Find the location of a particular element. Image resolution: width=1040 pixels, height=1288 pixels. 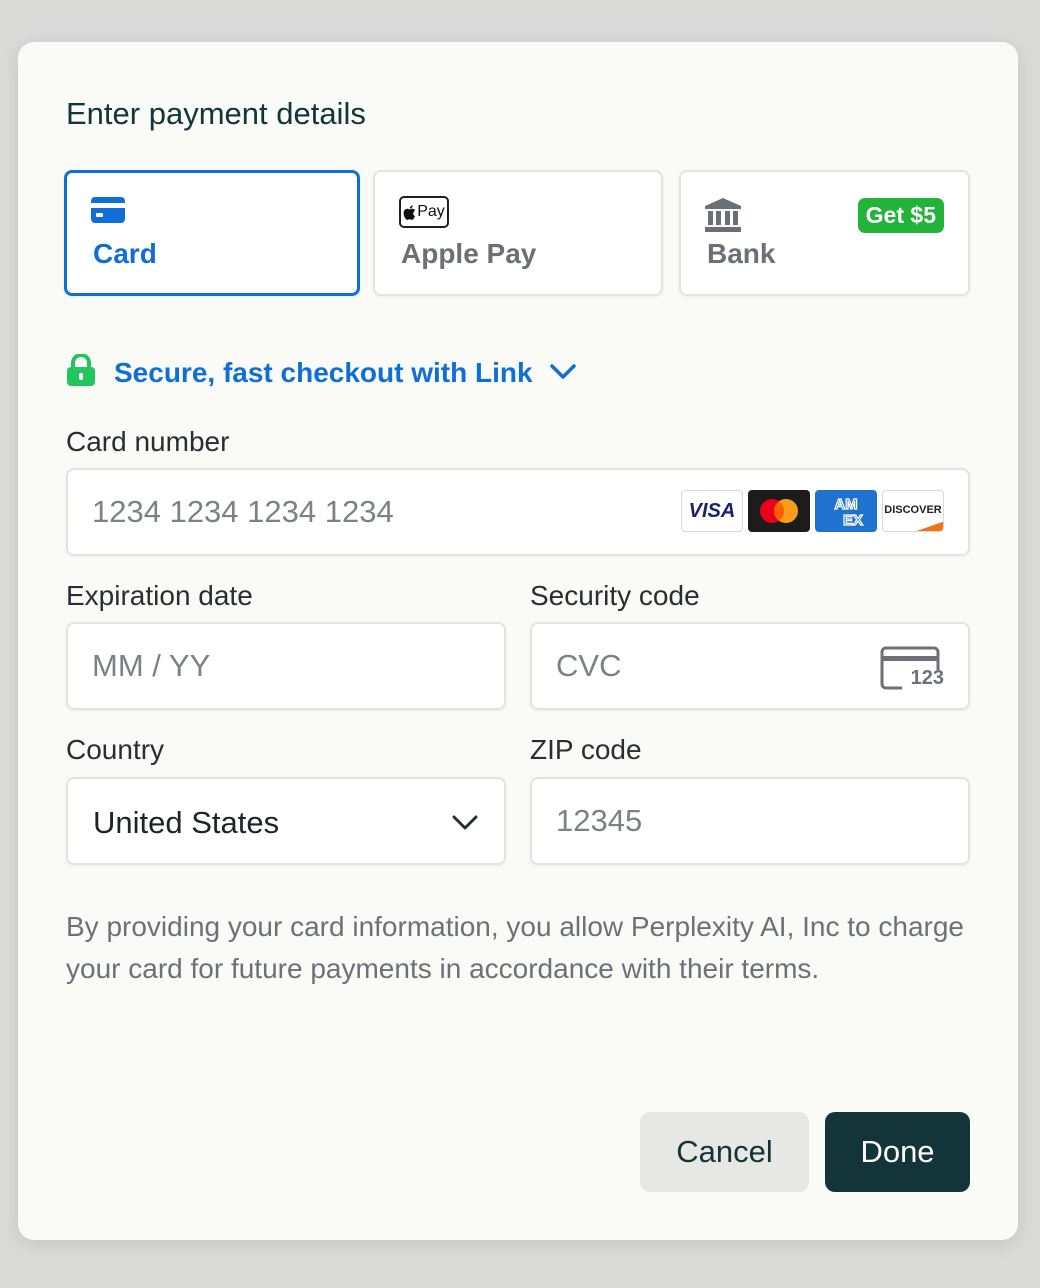

mastercard-logo is located at coordinates (779, 511).